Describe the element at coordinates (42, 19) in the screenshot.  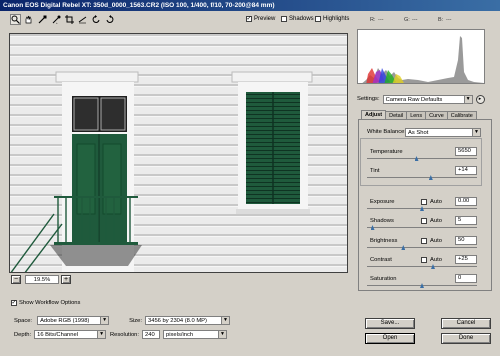
I see `white-balance-icon` at that location.